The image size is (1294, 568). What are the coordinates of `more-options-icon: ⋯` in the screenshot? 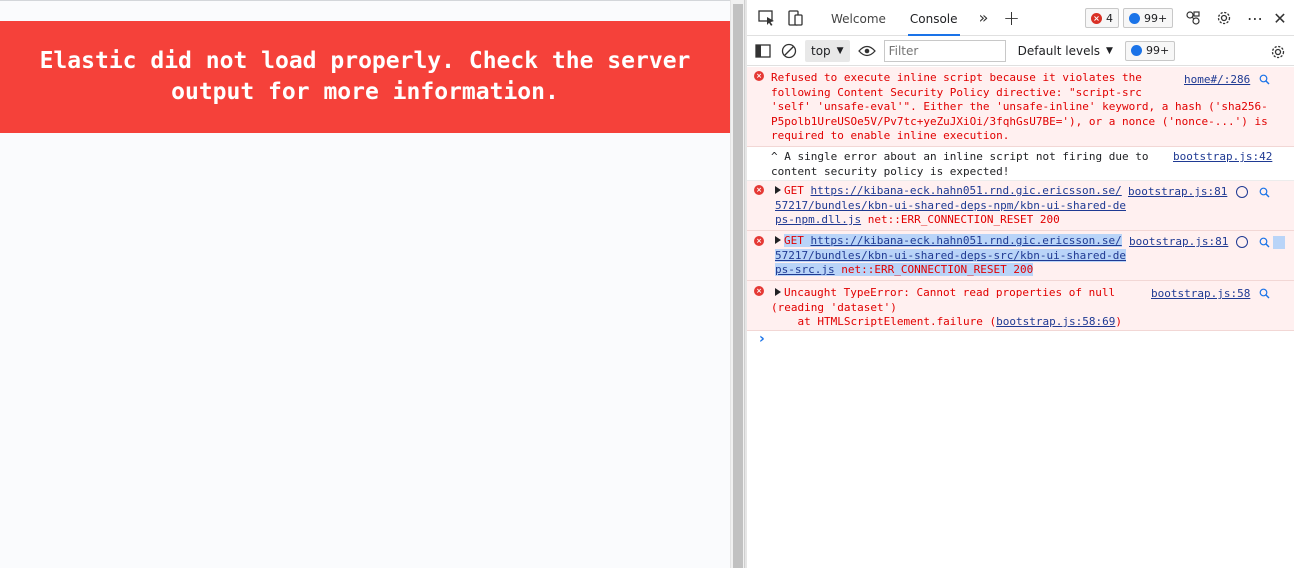 It's located at (1255, 18).